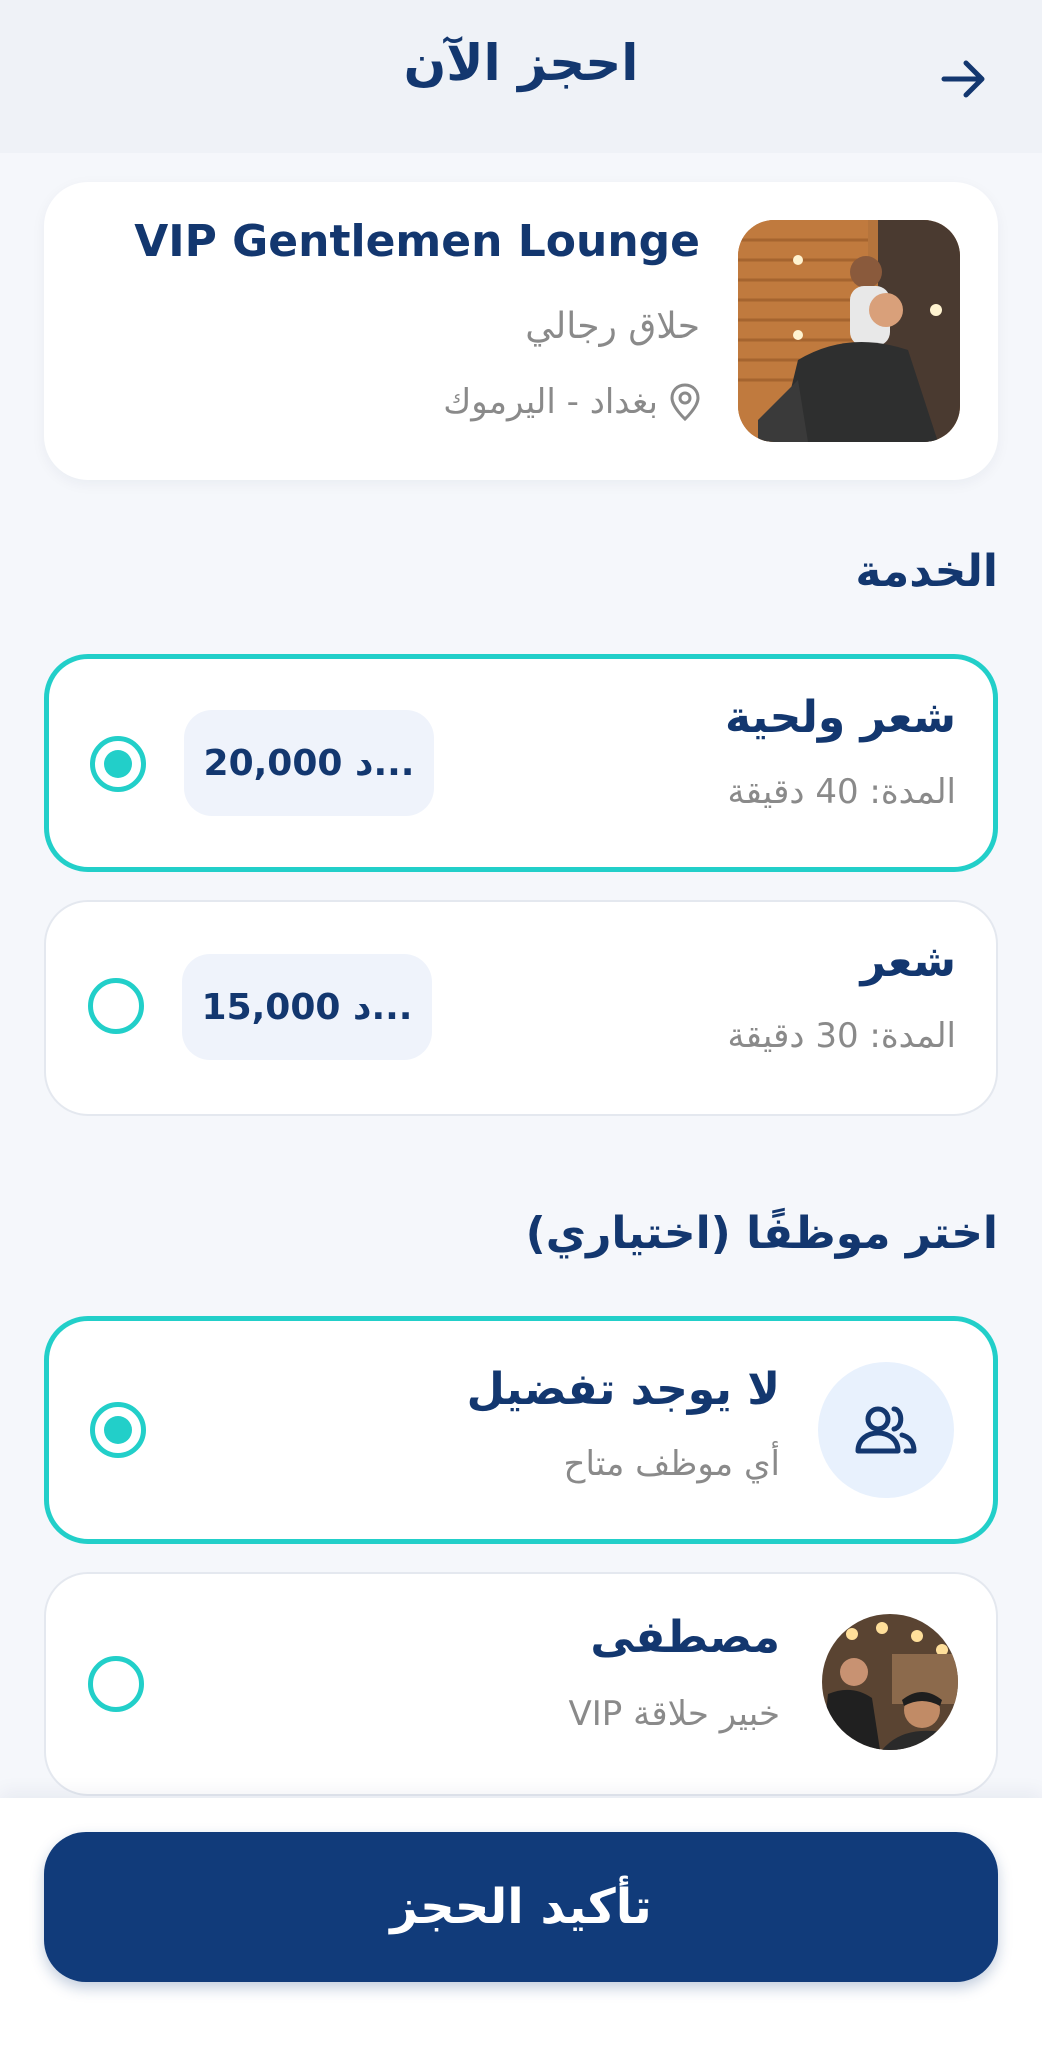 Image resolution: width=1042 pixels, height=2048 pixels. What do you see at coordinates (685, 402) in the screenshot?
I see `map-pin-icon` at bounding box center [685, 402].